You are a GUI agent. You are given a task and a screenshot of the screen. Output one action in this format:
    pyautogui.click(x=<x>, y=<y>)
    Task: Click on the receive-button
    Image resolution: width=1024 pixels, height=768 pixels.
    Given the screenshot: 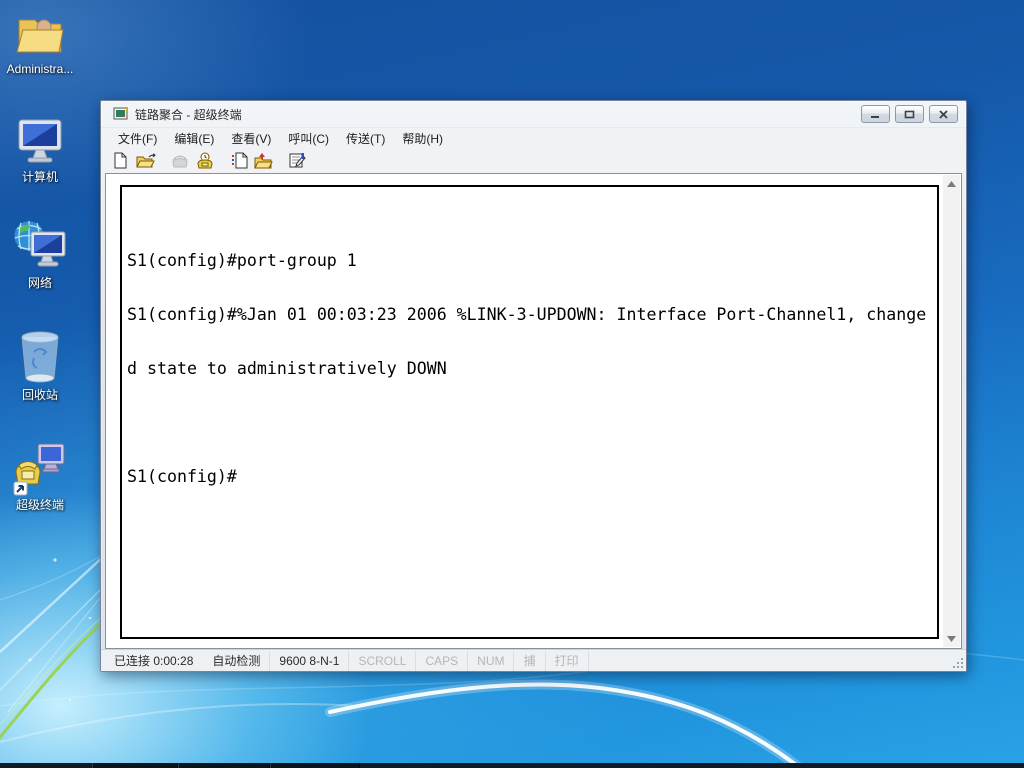 What is the action you would take?
    pyautogui.click(x=263, y=160)
    